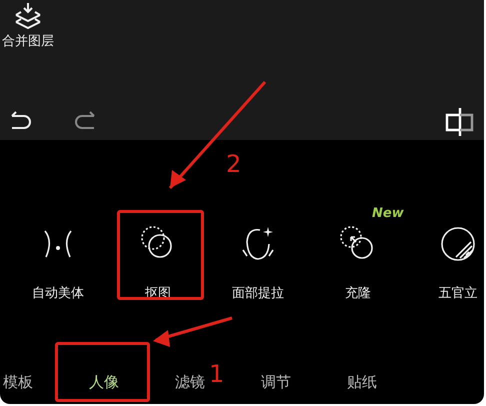 This screenshot has width=486, height=406. What do you see at coordinates (58, 293) in the screenshot?
I see `tool-label: 自动美体` at bounding box center [58, 293].